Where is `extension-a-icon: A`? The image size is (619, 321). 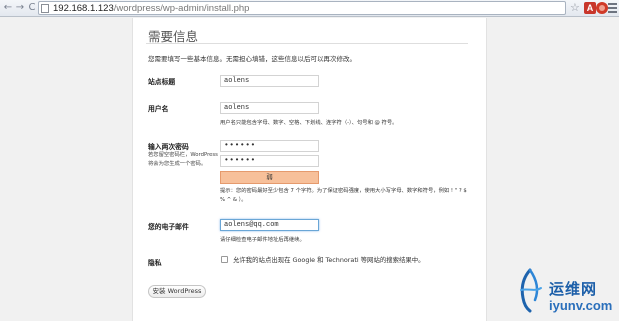
extension-a-icon: A is located at coordinates (590, 8).